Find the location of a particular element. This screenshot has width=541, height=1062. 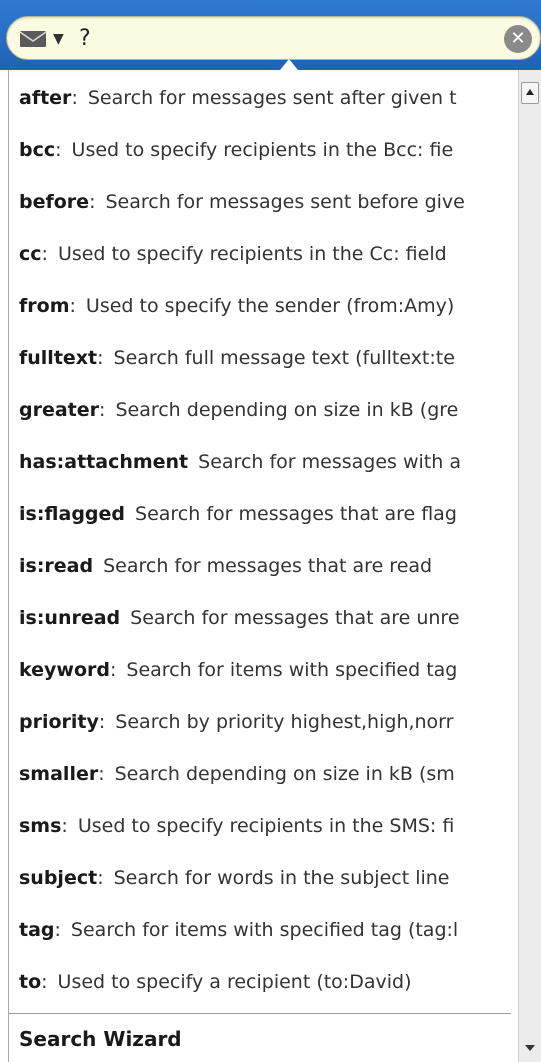

suggestion-keyword: cc is located at coordinates (30, 254).